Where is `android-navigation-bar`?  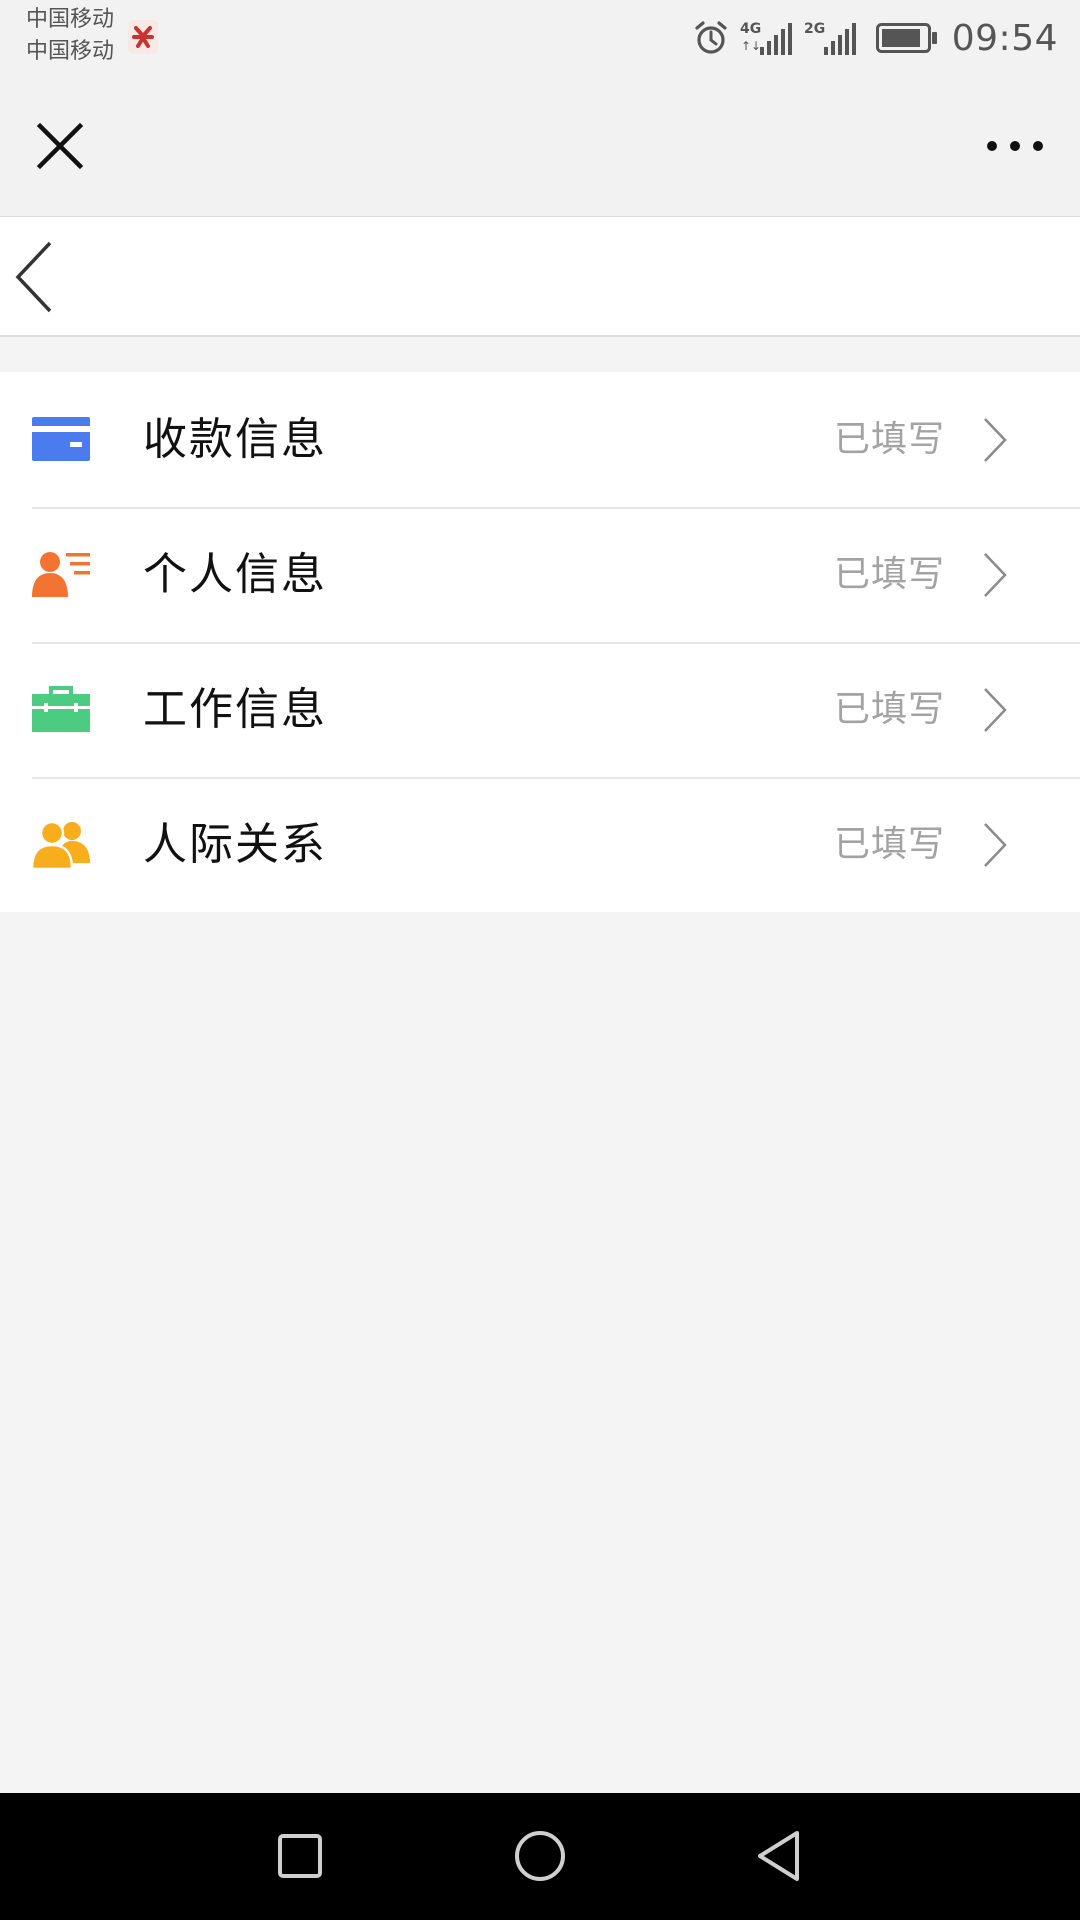
android-navigation-bar is located at coordinates (540, 1856).